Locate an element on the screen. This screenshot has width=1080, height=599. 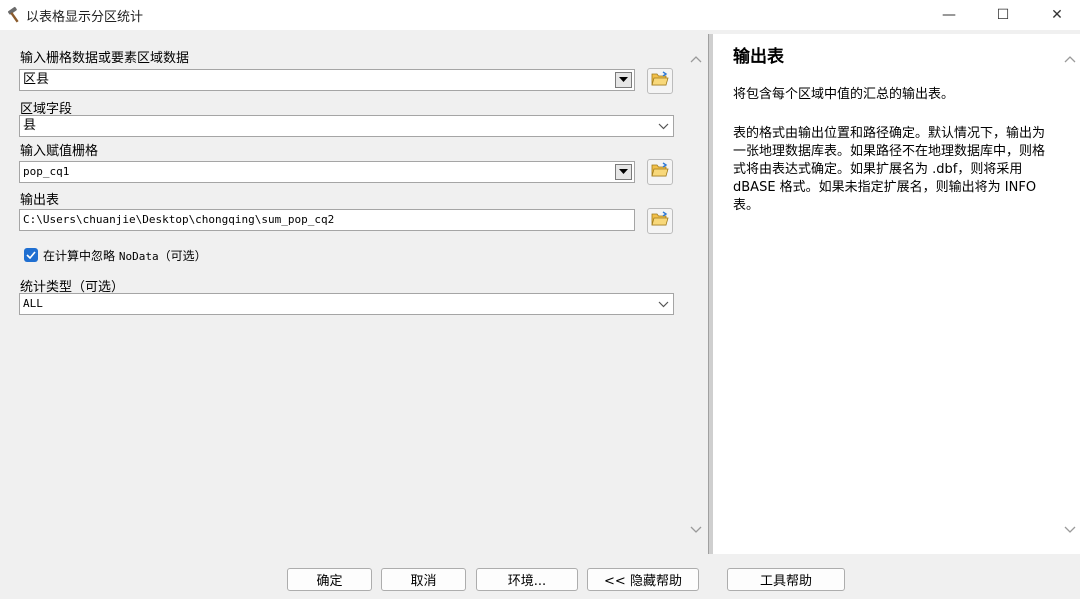
help-paragraph-1: 将包含每个区域中值的汇总的输出表。 is located at coordinates (844, 94).